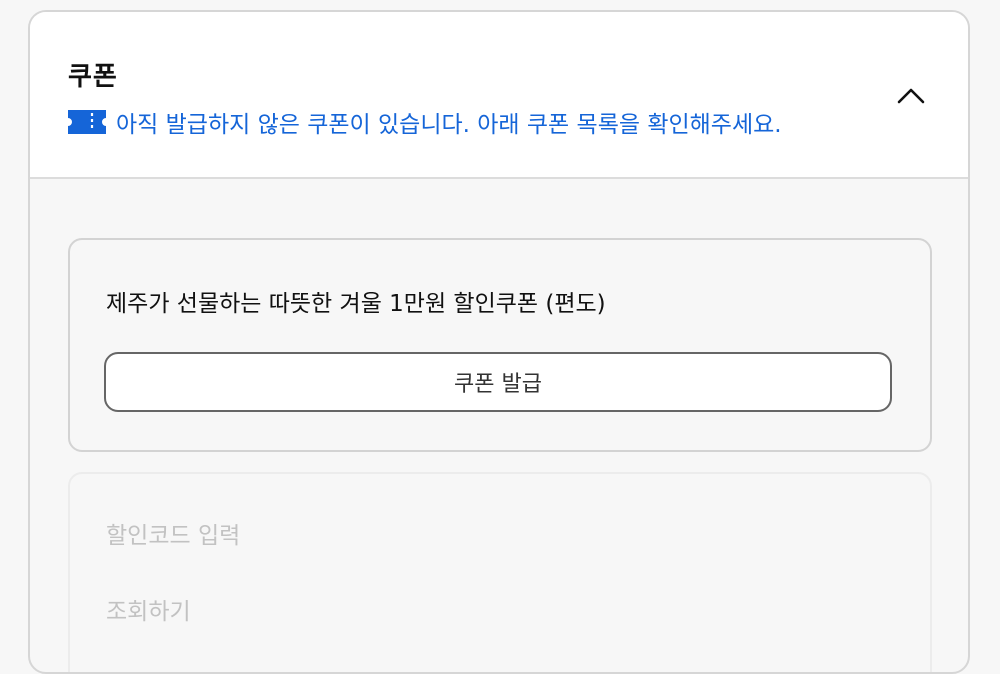  I want to click on coupon-name: 제주가 선물하는 따뜻한 겨울 1만원 할인쿠폰 (편도), so click(356, 304).